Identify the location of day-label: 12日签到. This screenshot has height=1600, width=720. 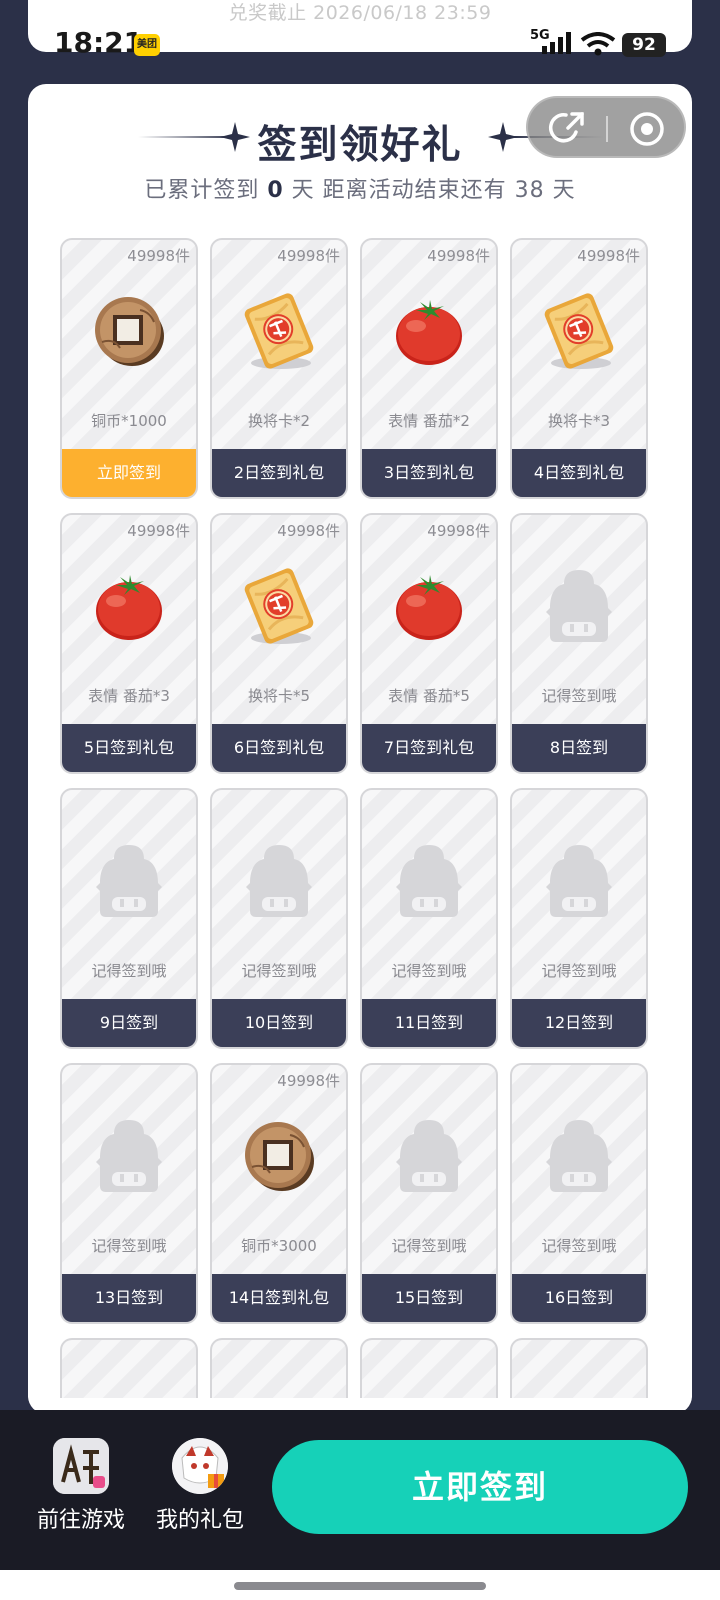
(579, 1023).